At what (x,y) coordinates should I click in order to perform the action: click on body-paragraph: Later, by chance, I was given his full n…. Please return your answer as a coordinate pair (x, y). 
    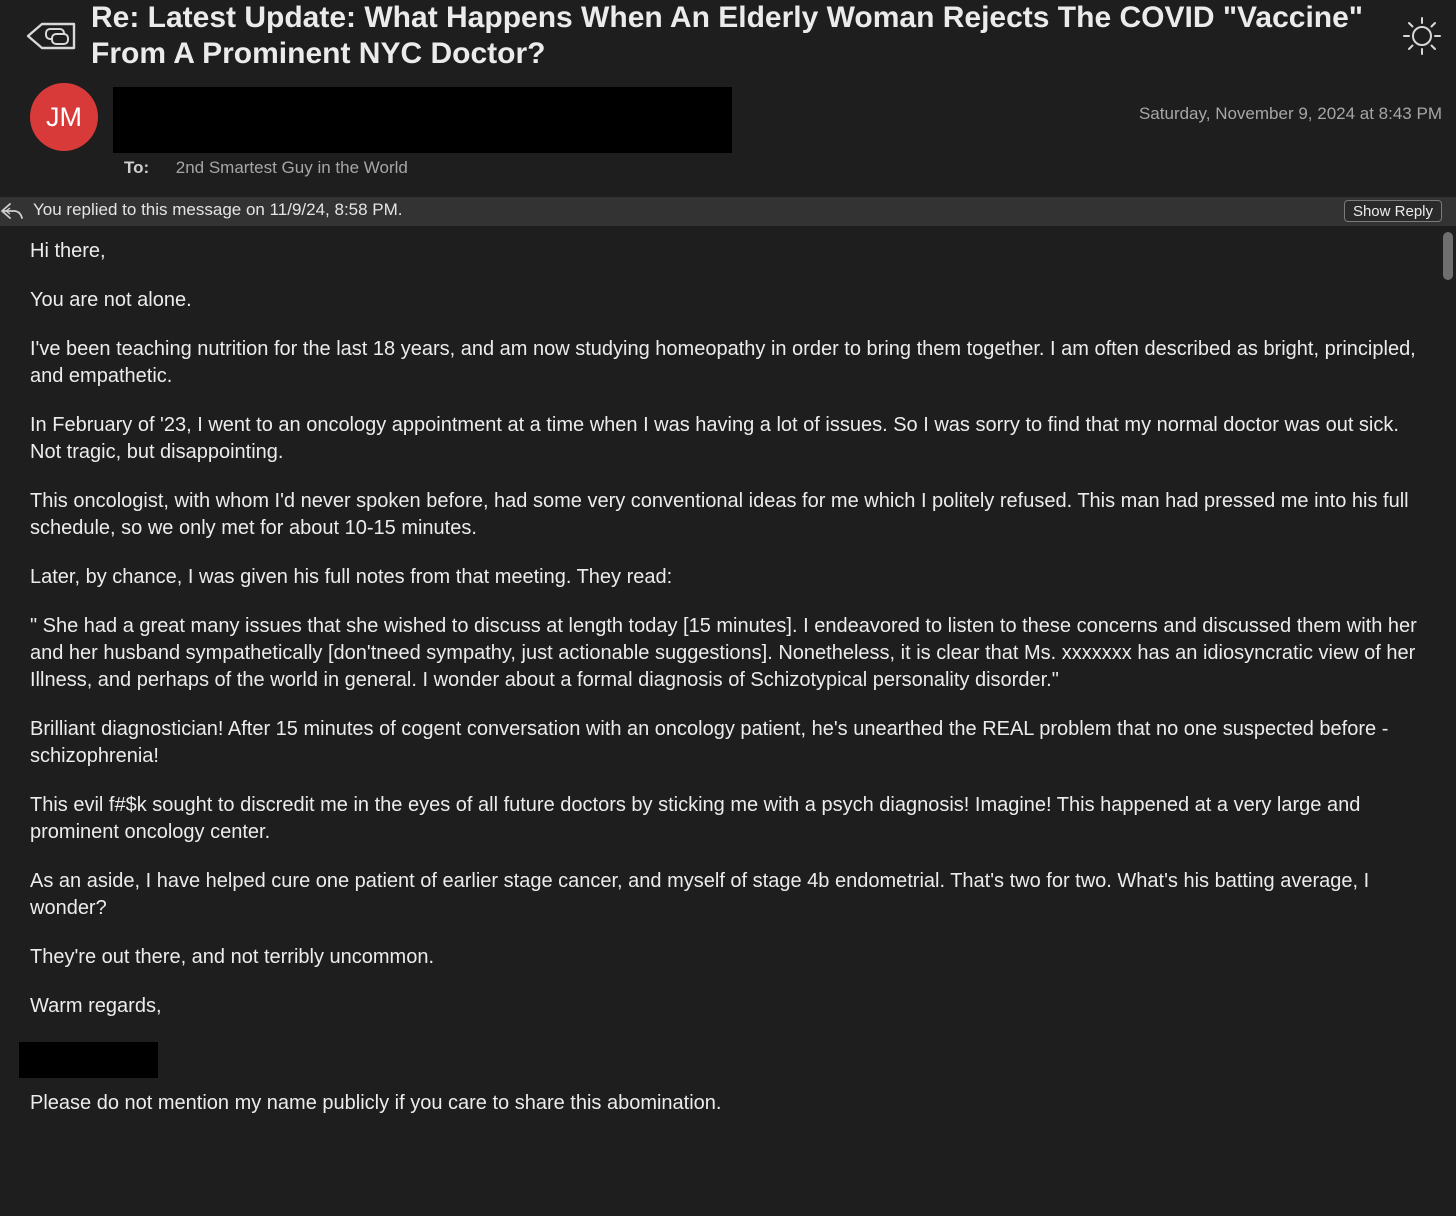
    Looking at the image, I should click on (351, 577).